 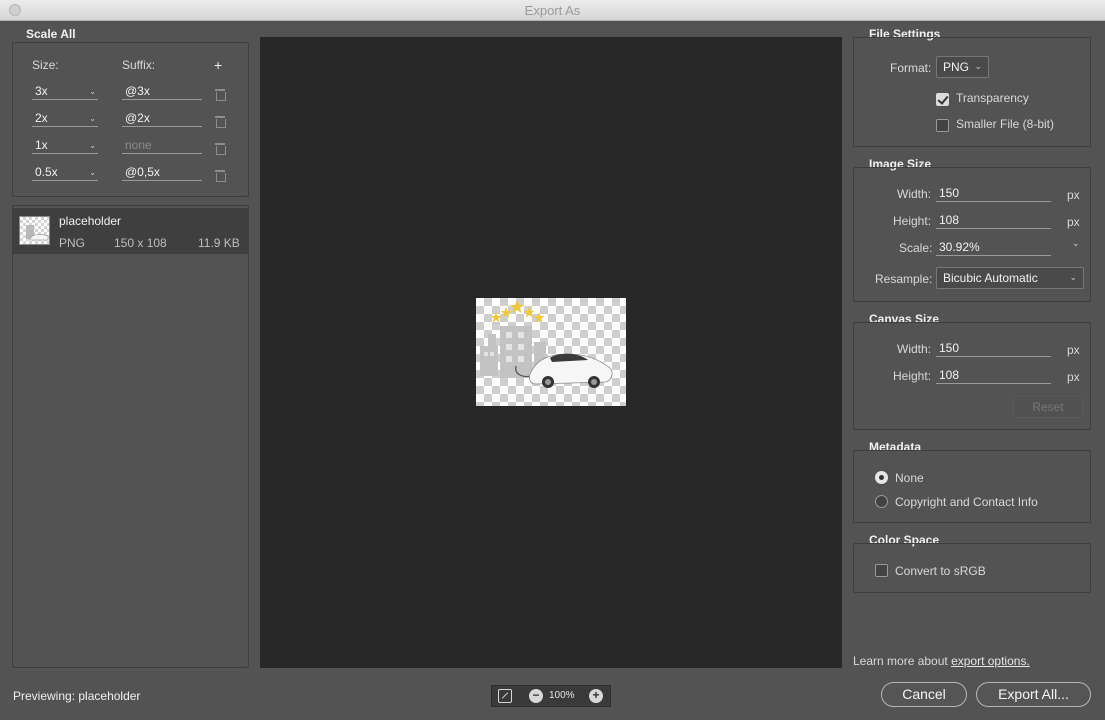 I want to click on convert-srgb-checkbox, so click(x=881, y=570).